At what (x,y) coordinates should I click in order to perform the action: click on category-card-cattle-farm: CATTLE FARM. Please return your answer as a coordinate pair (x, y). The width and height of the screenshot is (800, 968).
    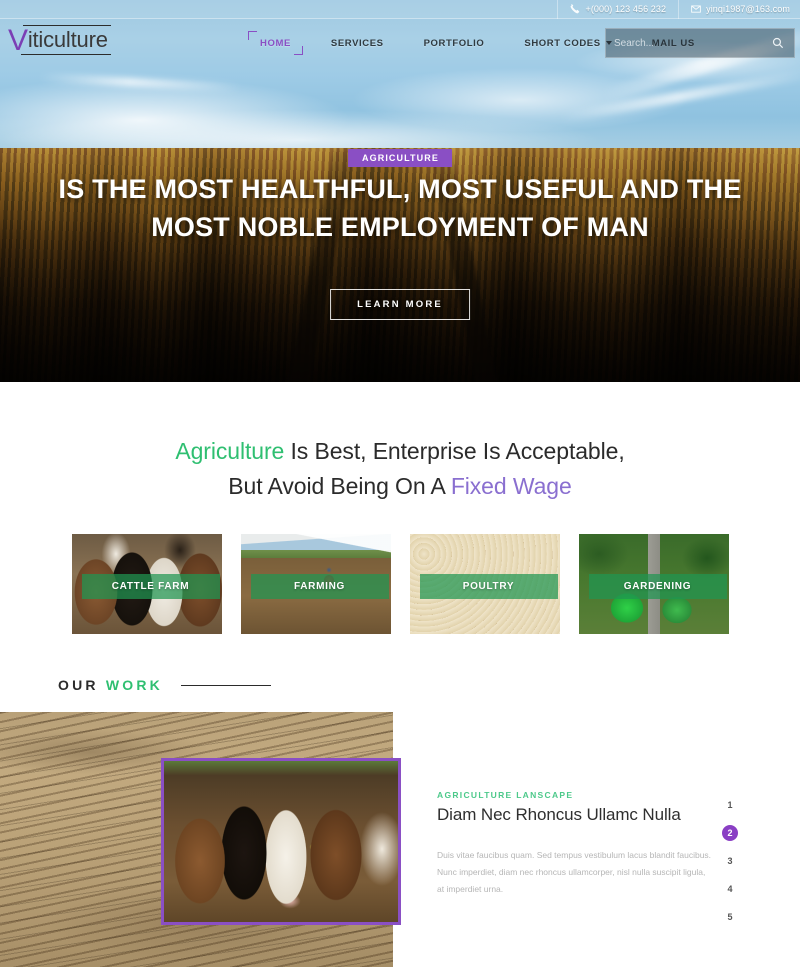
    Looking at the image, I should click on (146, 584).